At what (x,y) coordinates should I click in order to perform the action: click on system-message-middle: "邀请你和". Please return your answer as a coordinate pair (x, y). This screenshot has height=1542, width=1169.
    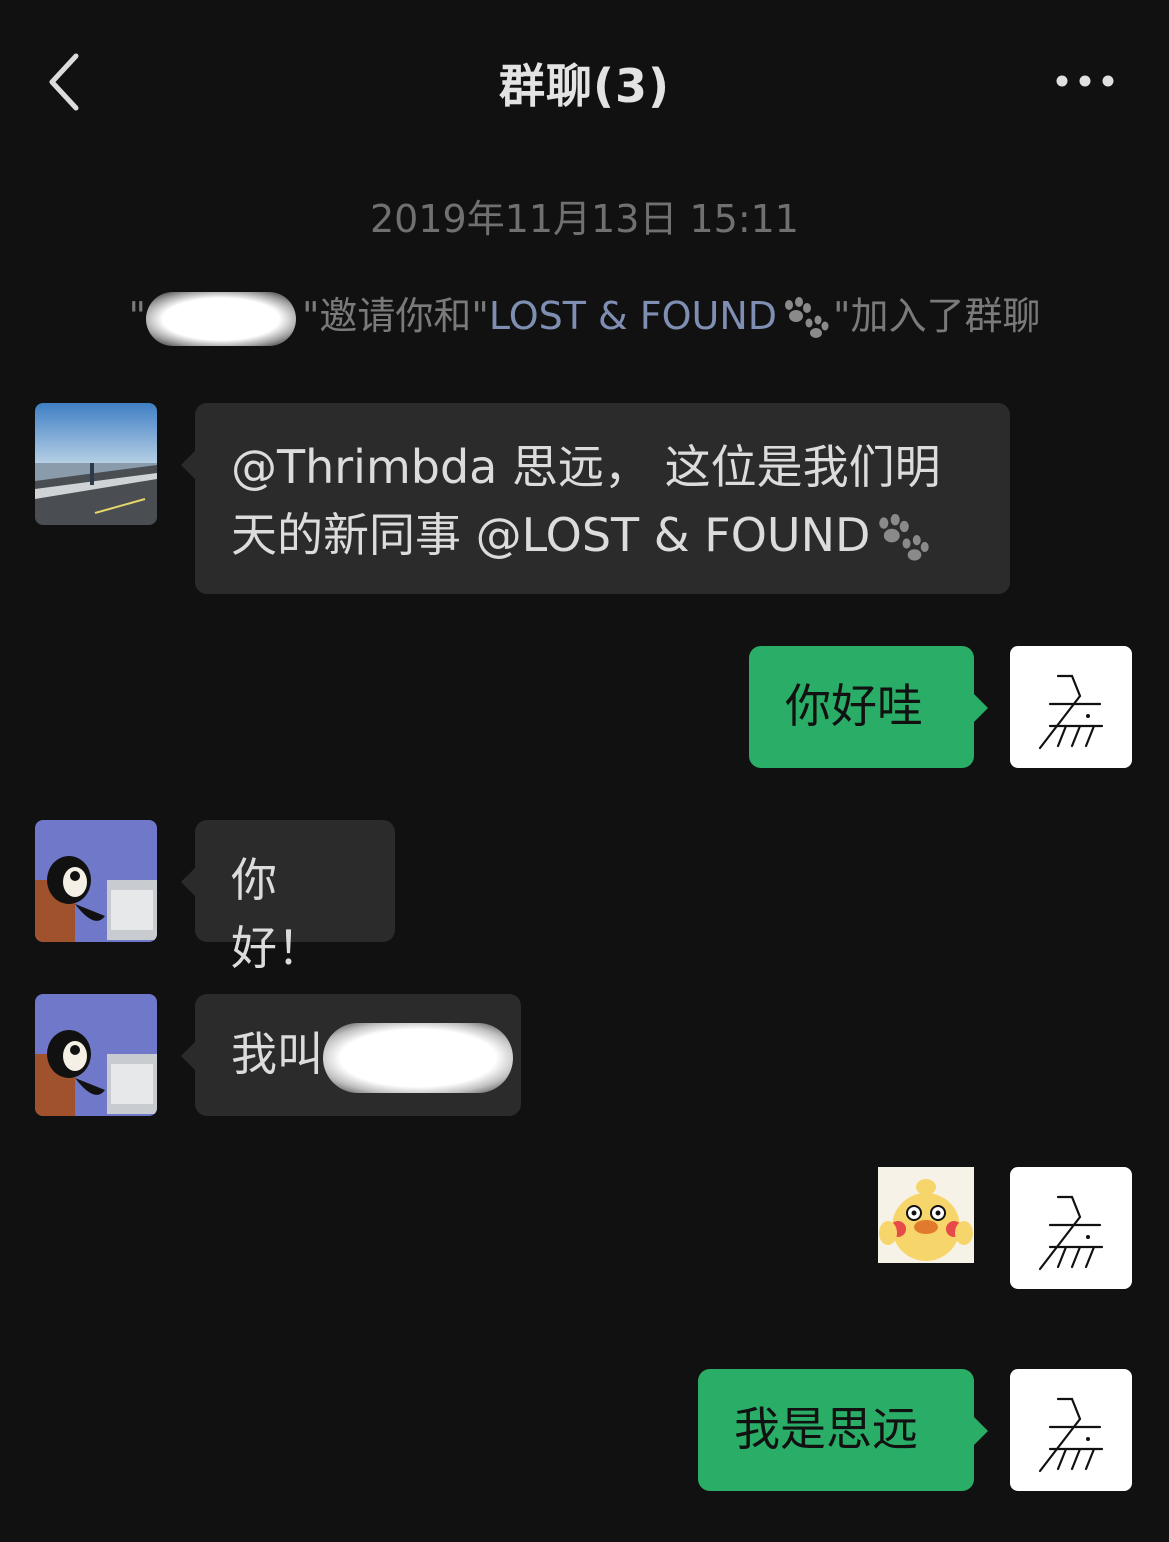
    Looking at the image, I should click on (395, 316).